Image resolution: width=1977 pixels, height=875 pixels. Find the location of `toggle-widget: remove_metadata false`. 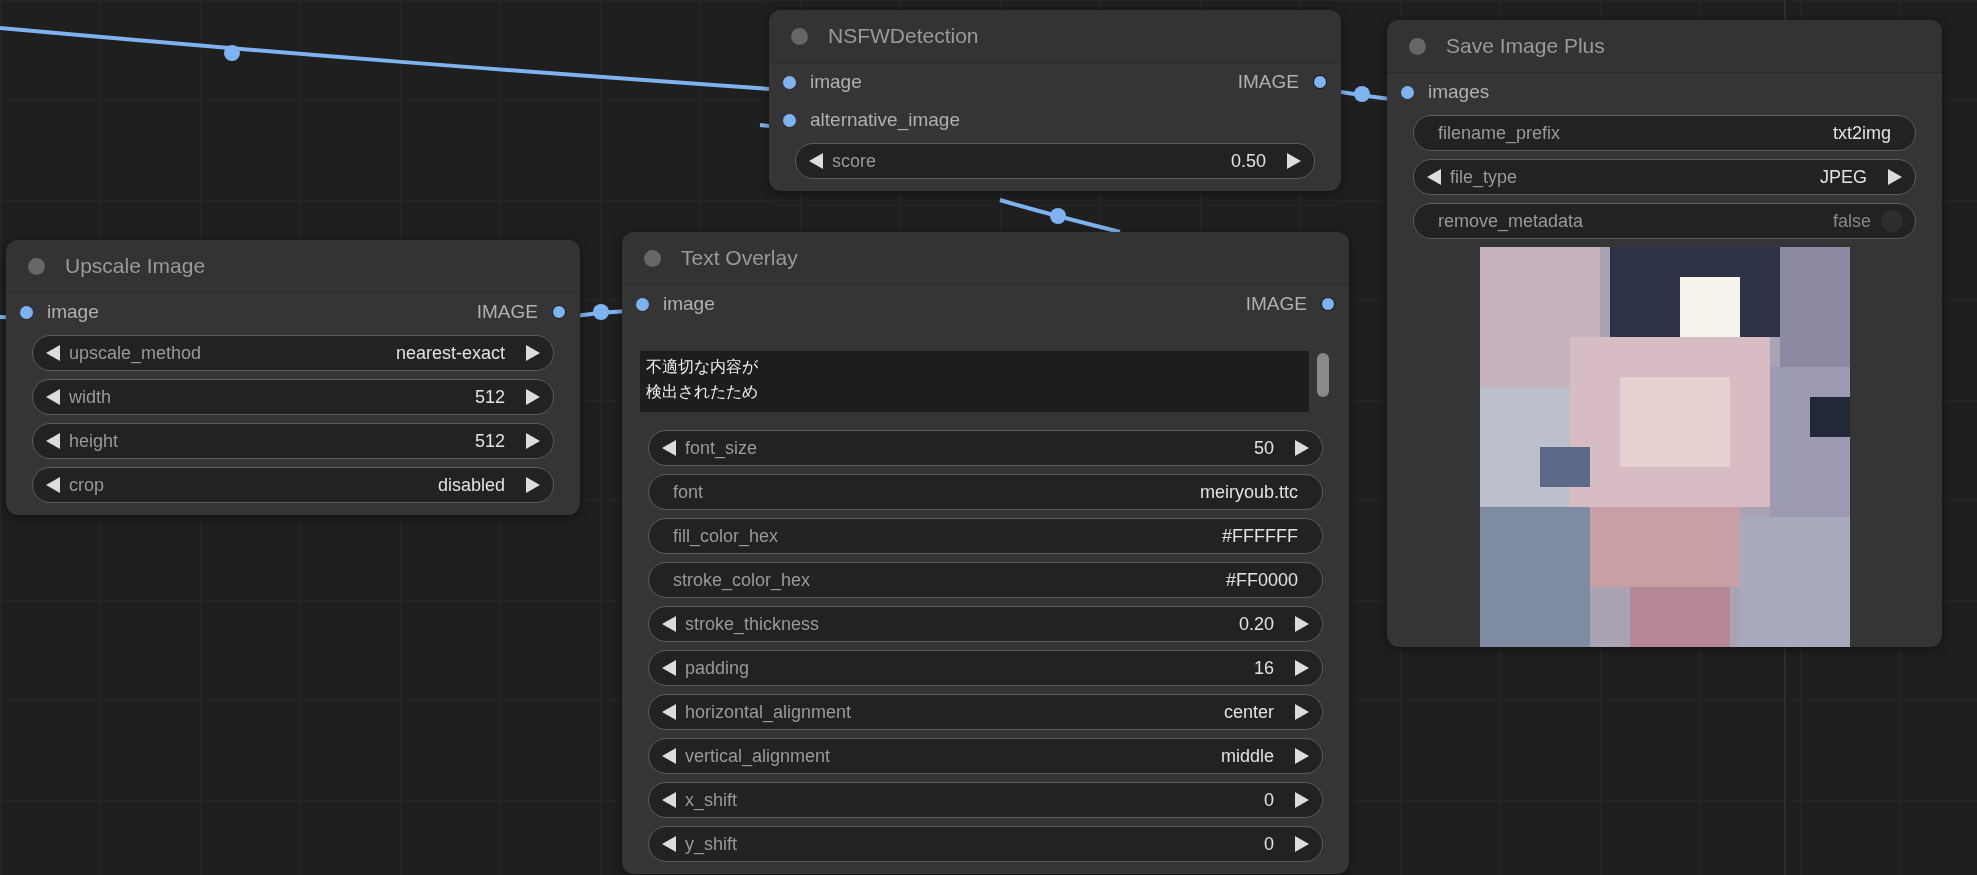

toggle-widget: remove_metadata false is located at coordinates (1664, 221).